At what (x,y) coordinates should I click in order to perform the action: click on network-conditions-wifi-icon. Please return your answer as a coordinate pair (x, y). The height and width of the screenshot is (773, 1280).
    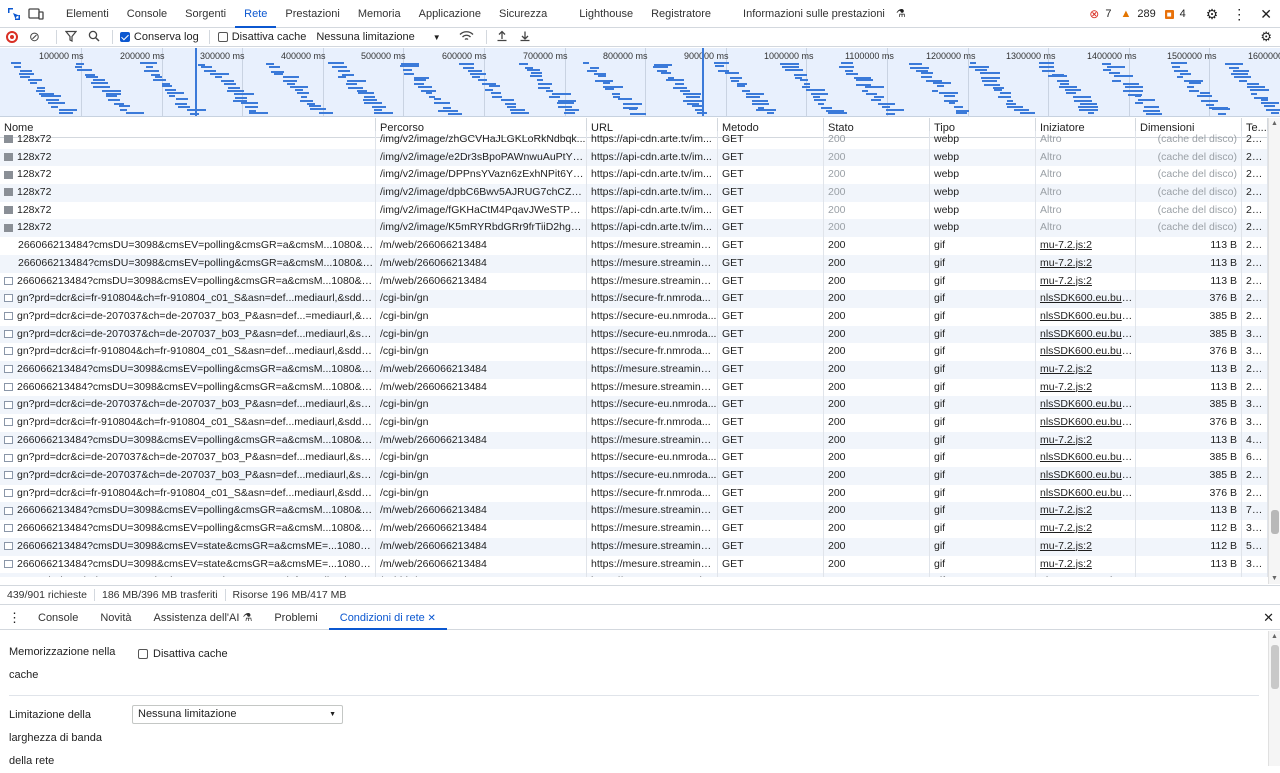
    Looking at the image, I should click on (466, 37).